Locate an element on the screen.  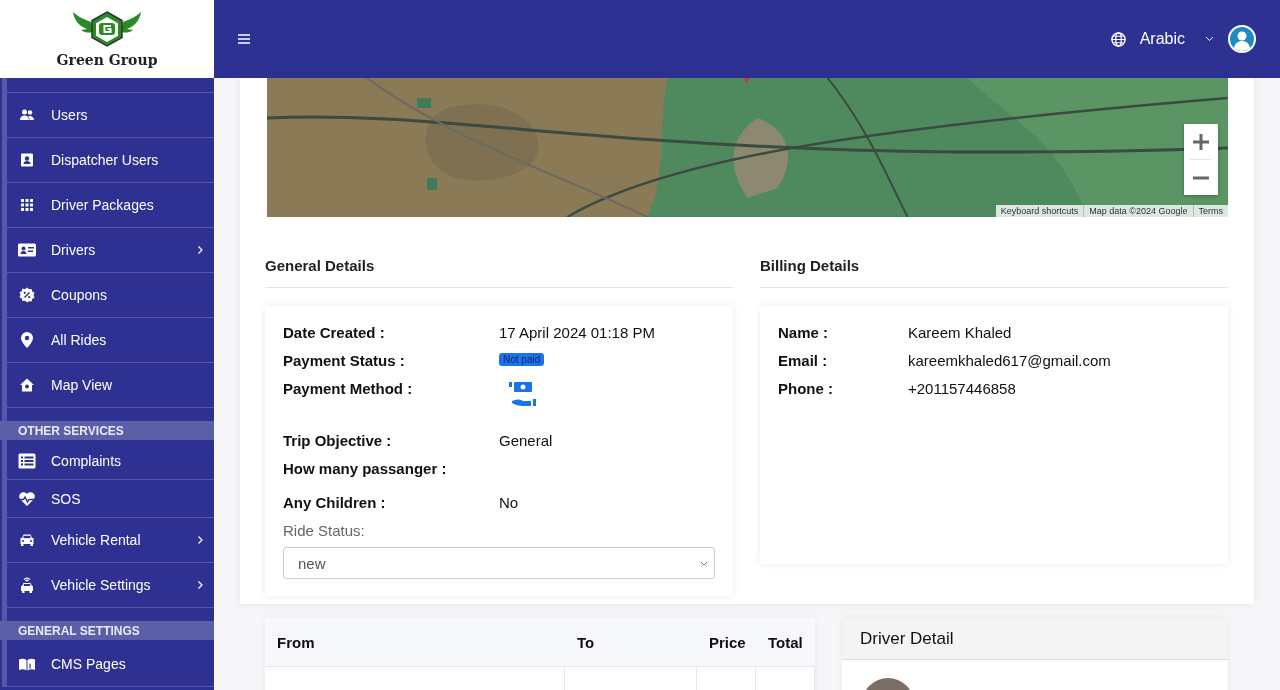
field-label: Ride Status: is located at coordinates (324, 530).